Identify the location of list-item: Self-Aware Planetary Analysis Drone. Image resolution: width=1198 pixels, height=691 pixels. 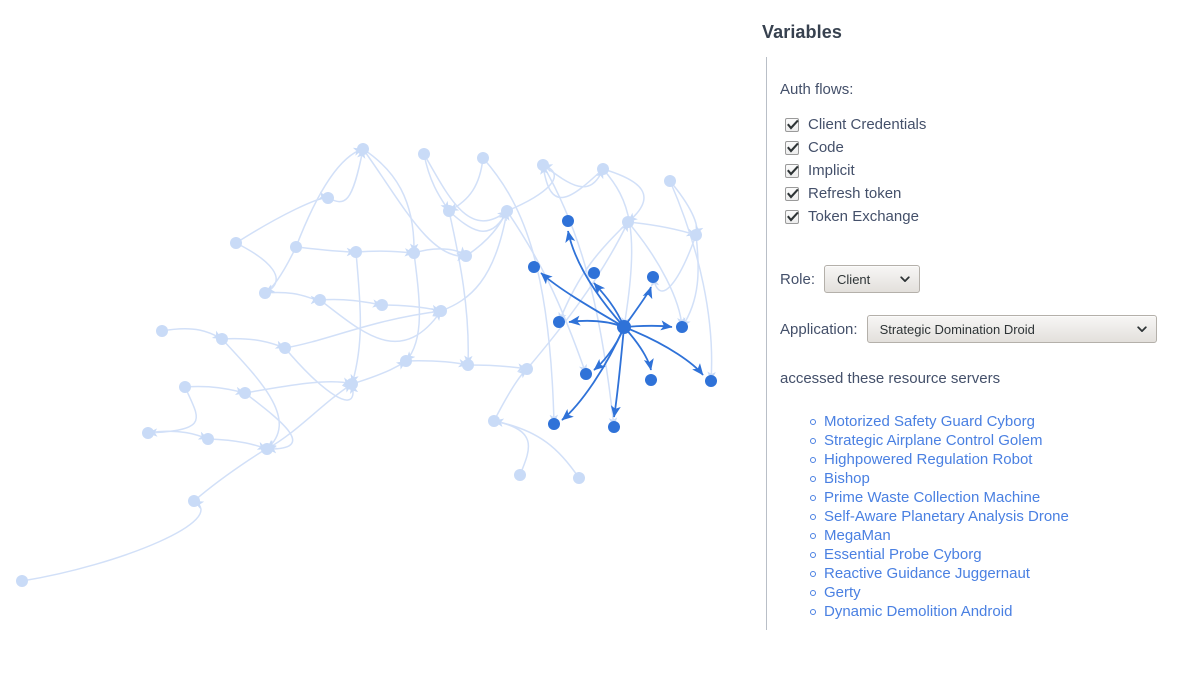
(939, 516).